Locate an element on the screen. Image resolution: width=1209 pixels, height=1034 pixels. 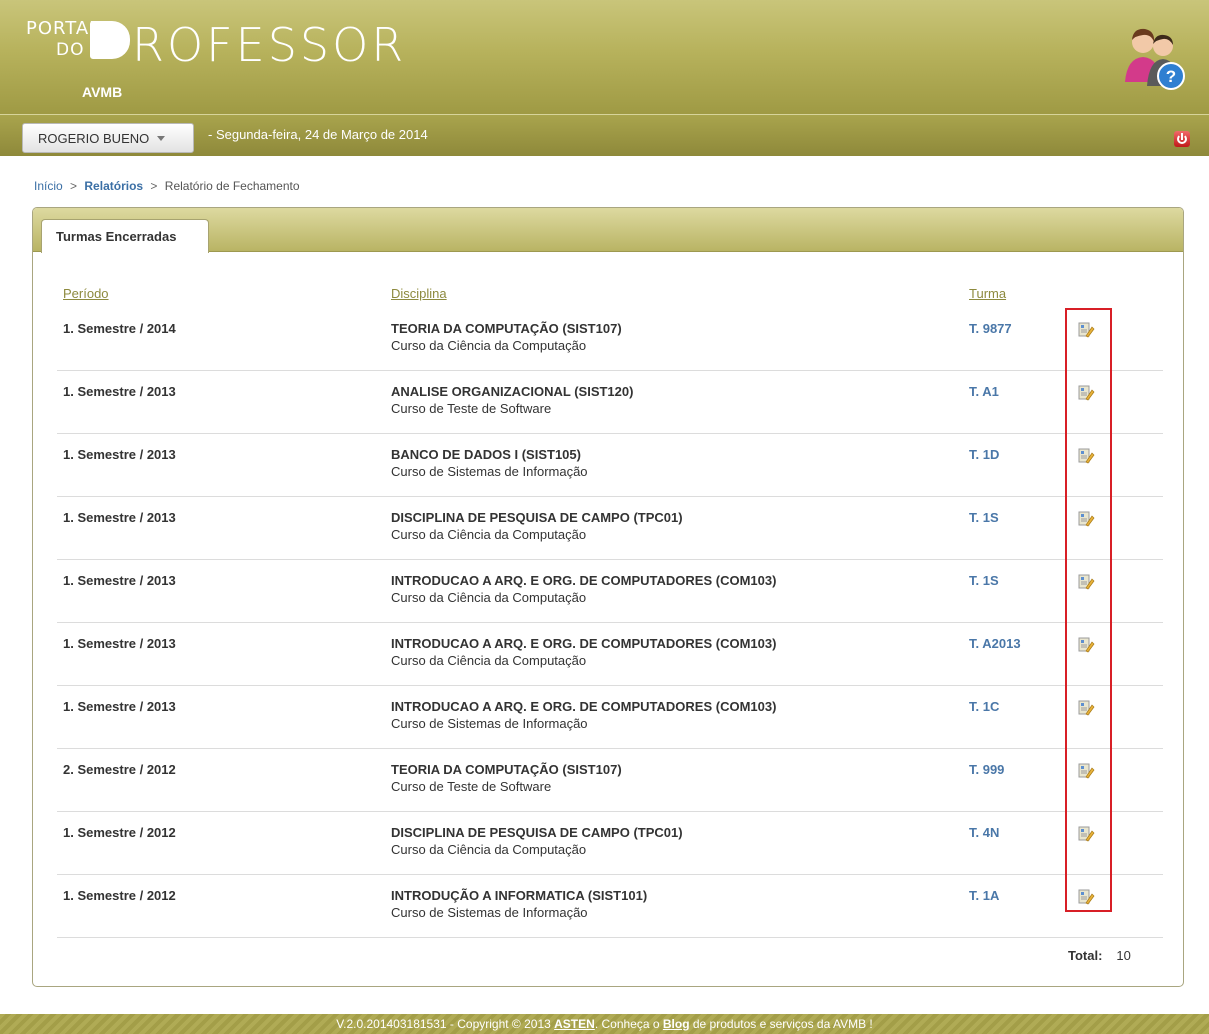
turma-link: T. 1A is located at coordinates (984, 895).